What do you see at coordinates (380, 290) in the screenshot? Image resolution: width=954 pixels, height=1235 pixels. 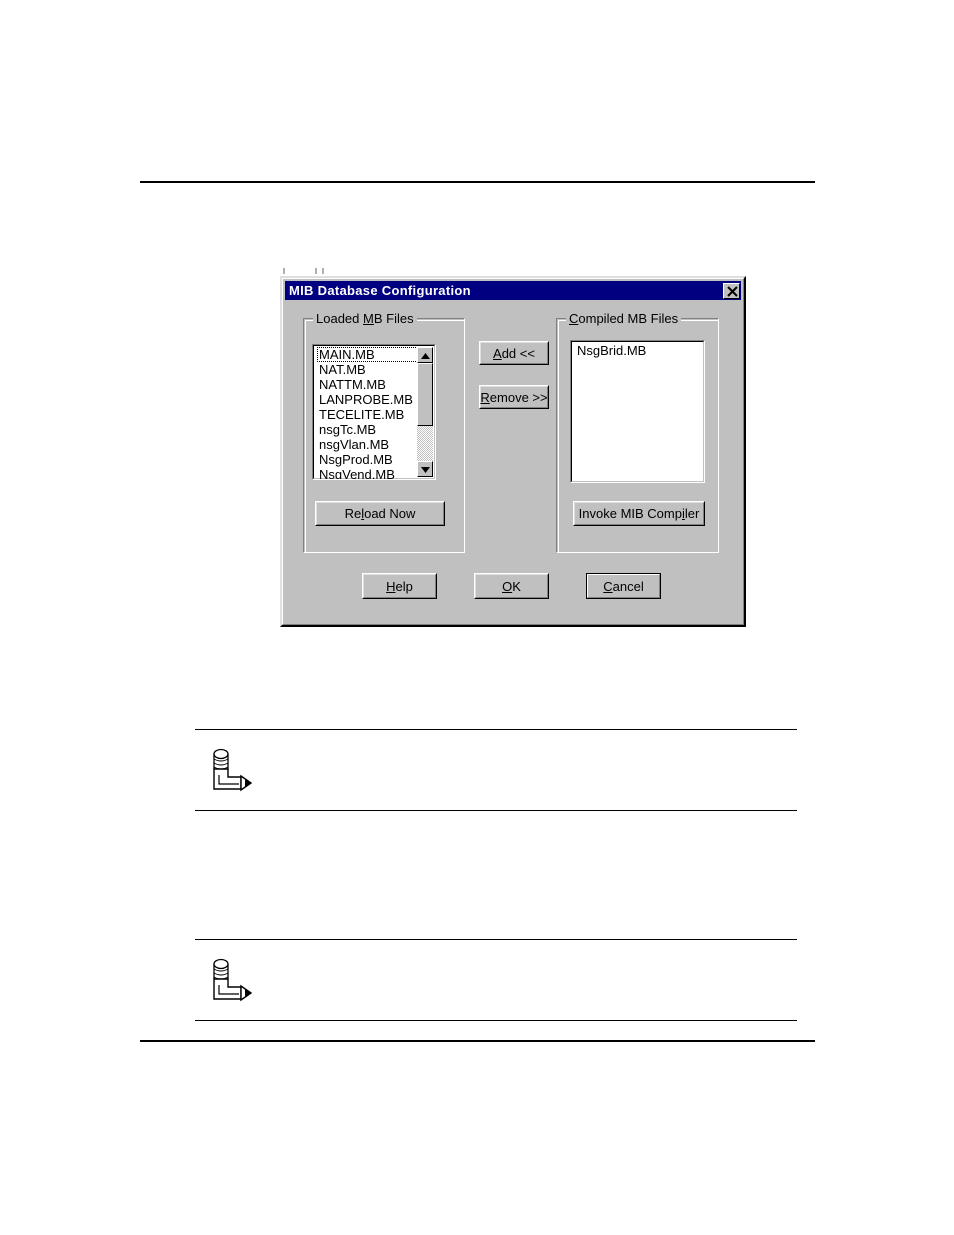 I see `dialog-title: MIB Database Configuration` at bounding box center [380, 290].